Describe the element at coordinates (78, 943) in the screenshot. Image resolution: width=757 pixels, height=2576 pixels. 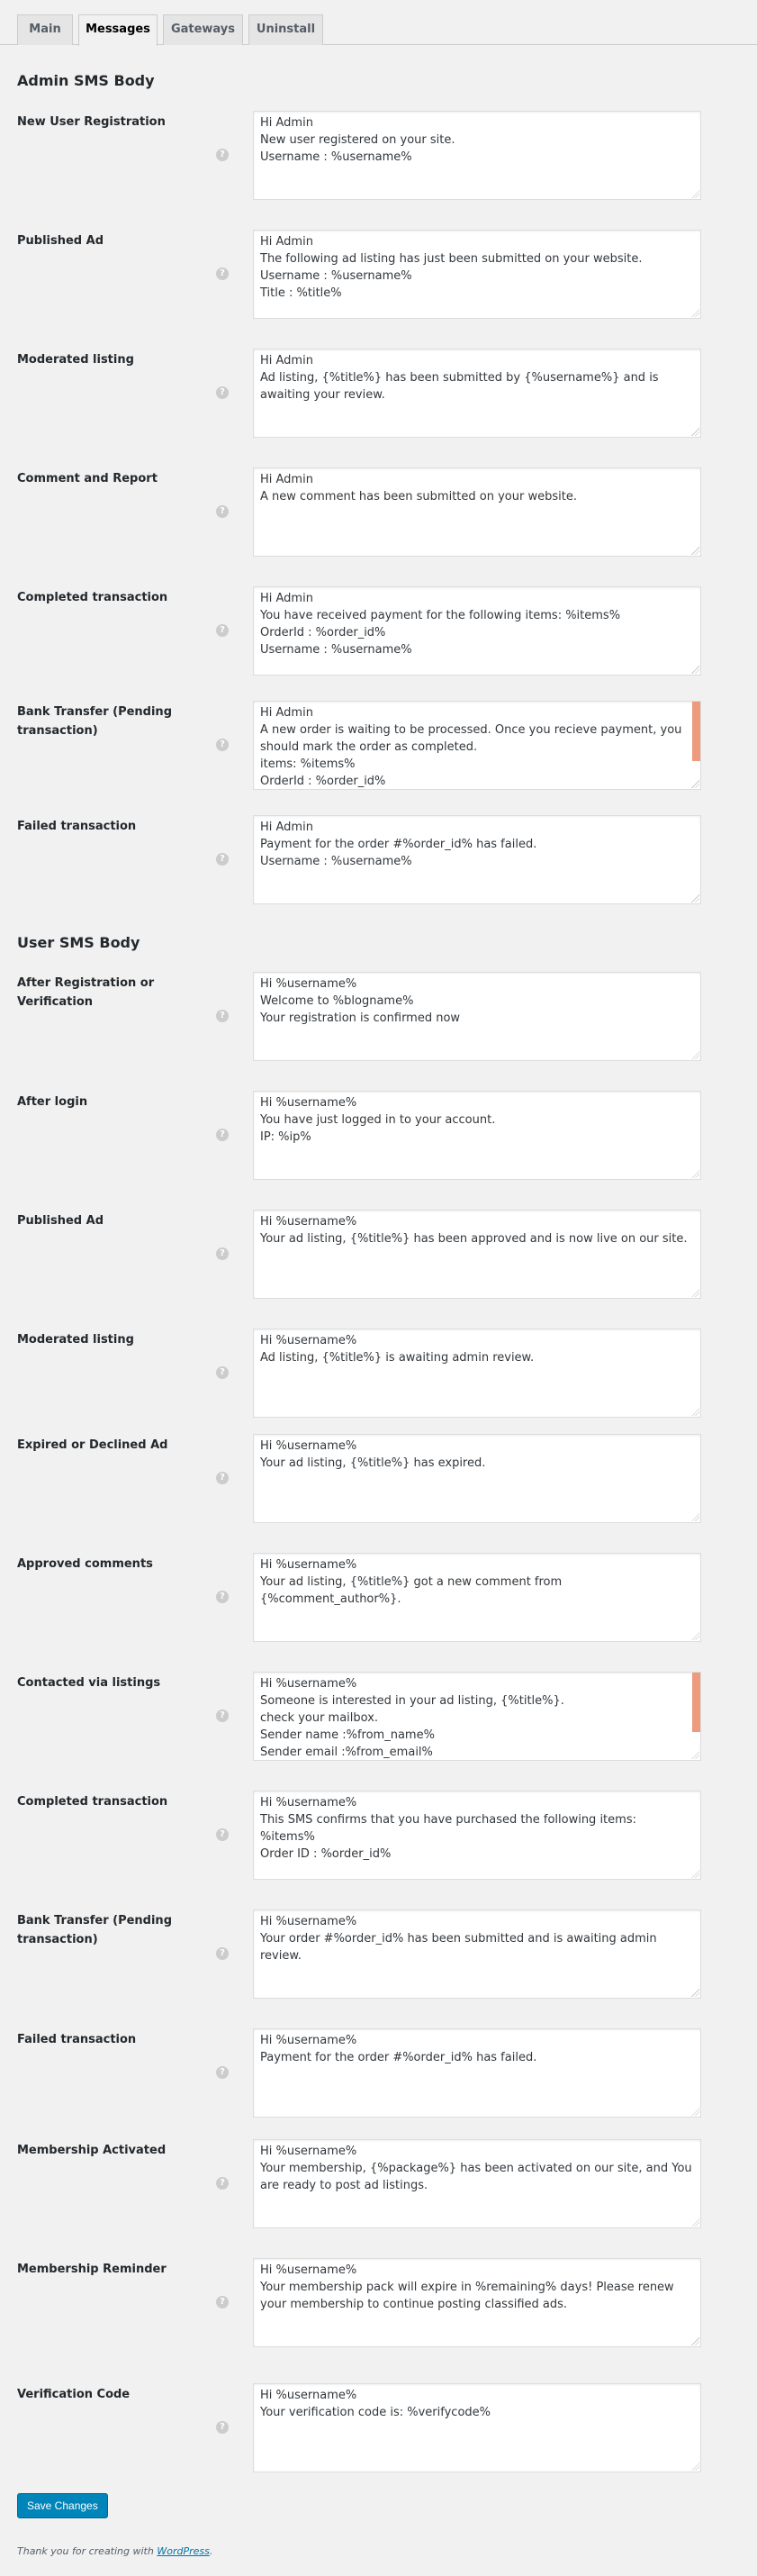
I see `user-section-title: User SMS Body` at that location.